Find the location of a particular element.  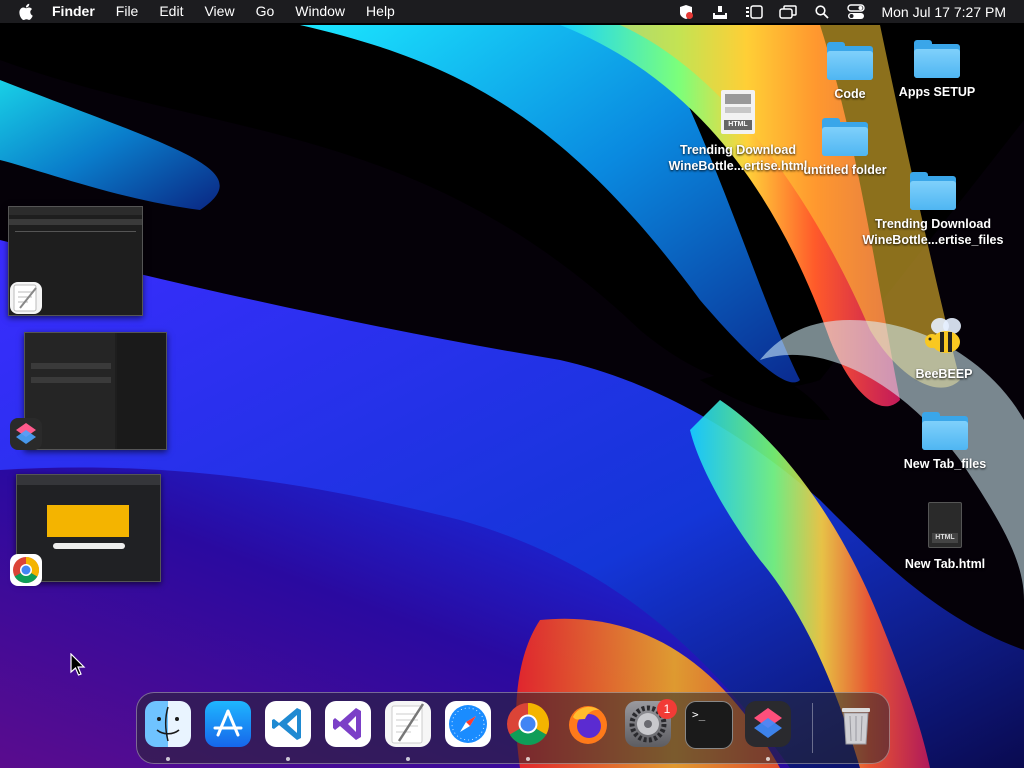

dock-visual-studio is located at coordinates (348, 724).